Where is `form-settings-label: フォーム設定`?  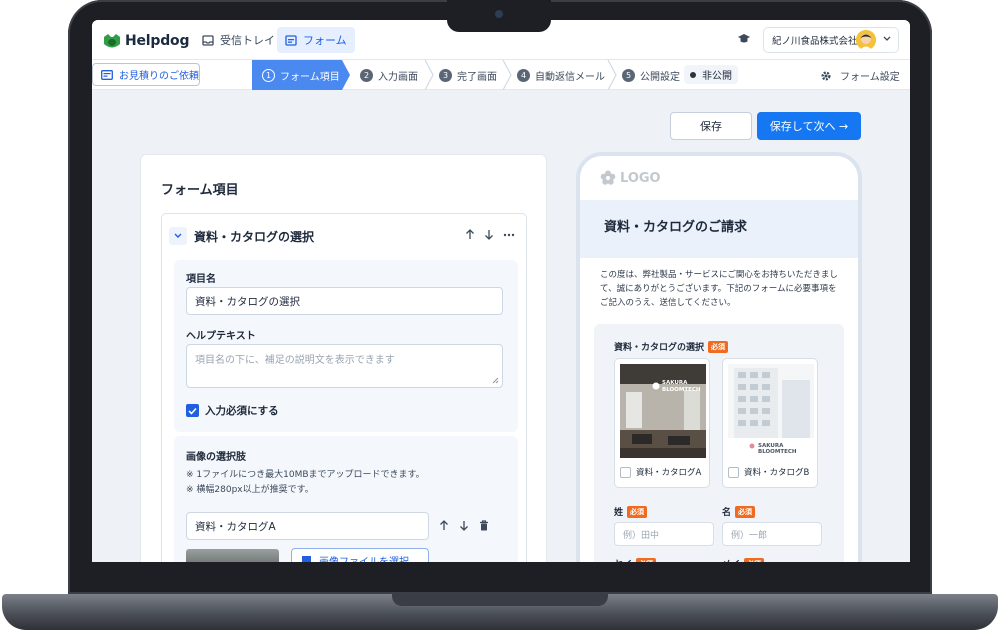
form-settings-label: フォーム設定 is located at coordinates (870, 77).